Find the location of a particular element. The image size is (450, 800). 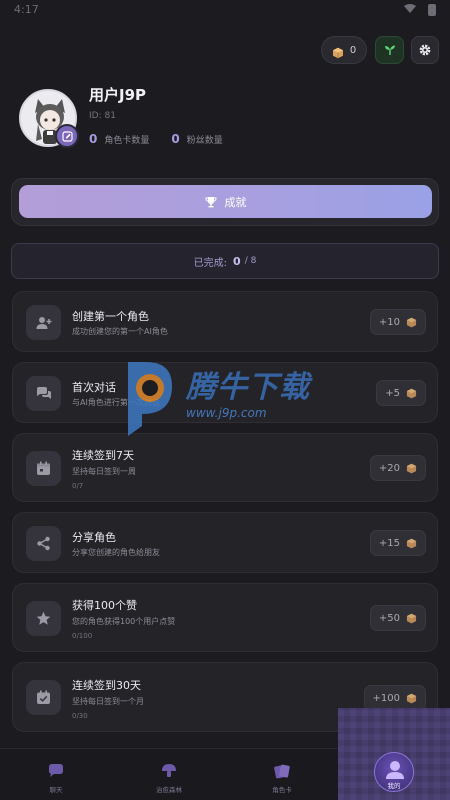

achievement-desc: 坚持每日签到一周 is located at coordinates (104, 471).